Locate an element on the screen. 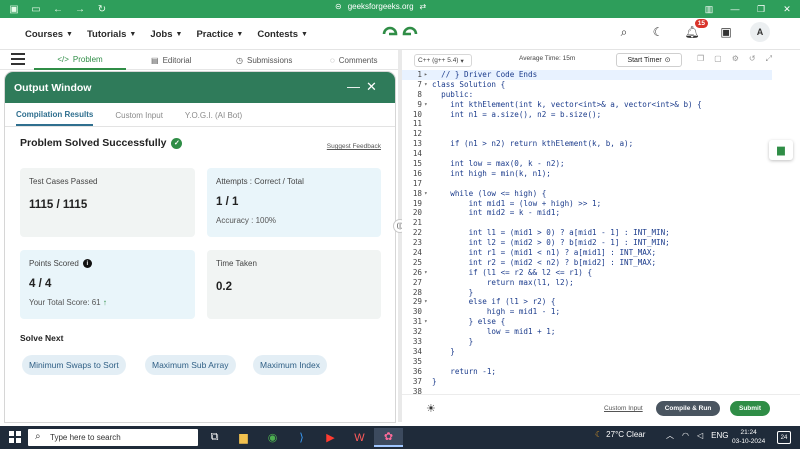 Image resolution: width=800 pixels, height=449 pixels. tab-problem: </> Problem is located at coordinates (80, 60).